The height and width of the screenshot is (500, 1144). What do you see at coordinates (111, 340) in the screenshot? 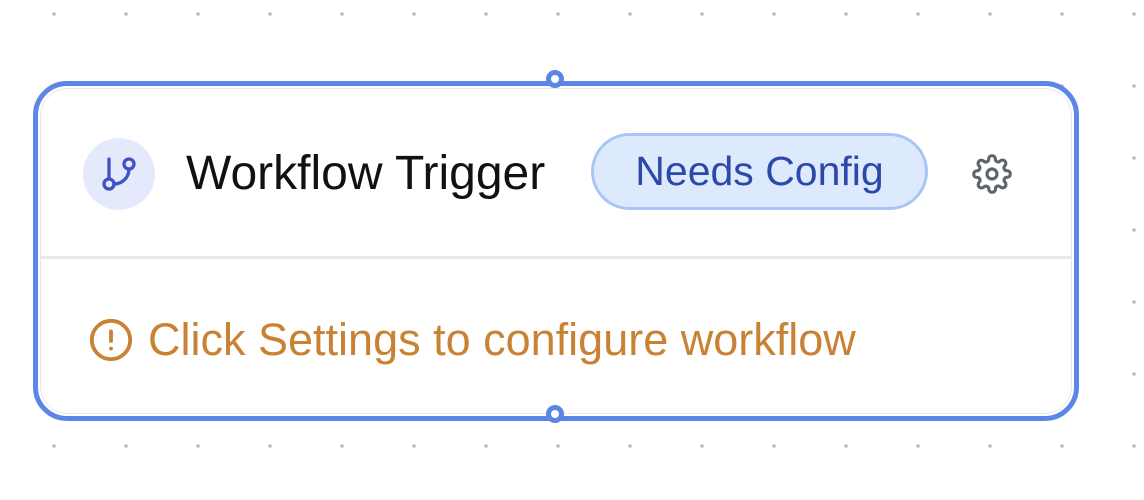
I see `alert-circle-icon` at bounding box center [111, 340].